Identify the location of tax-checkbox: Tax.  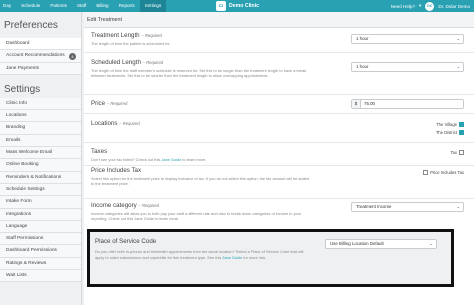
(457, 152).